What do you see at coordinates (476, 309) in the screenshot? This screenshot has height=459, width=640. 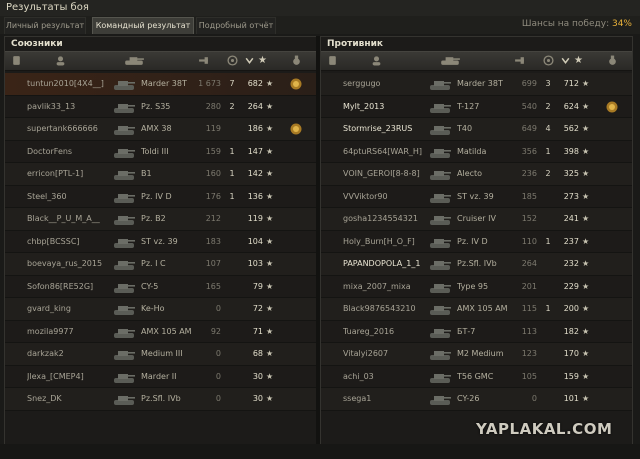 I see `player-row: Black9876543210 AMX 105 AM 115 1 200 ★` at bounding box center [476, 309].